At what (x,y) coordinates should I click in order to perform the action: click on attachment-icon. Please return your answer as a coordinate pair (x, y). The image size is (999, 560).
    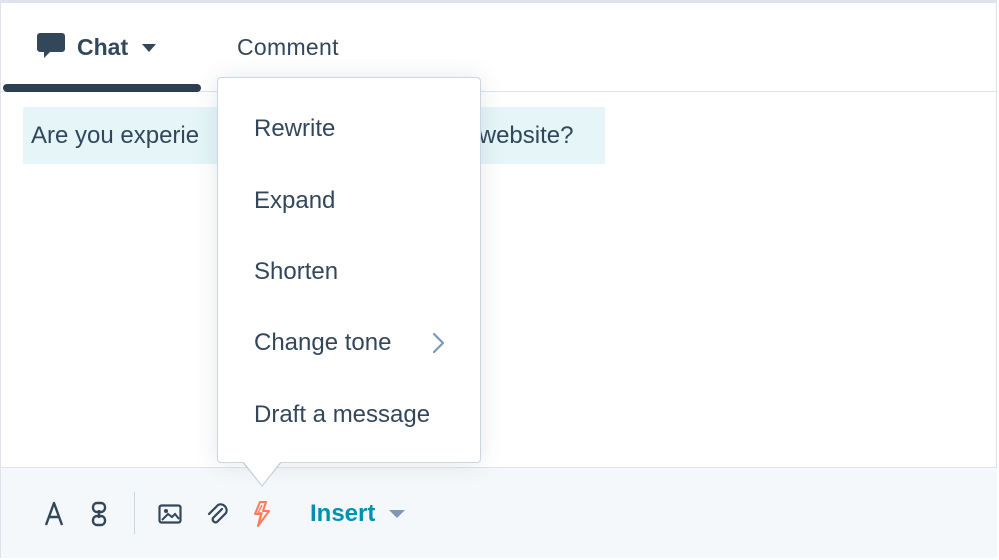
    Looking at the image, I should click on (217, 516).